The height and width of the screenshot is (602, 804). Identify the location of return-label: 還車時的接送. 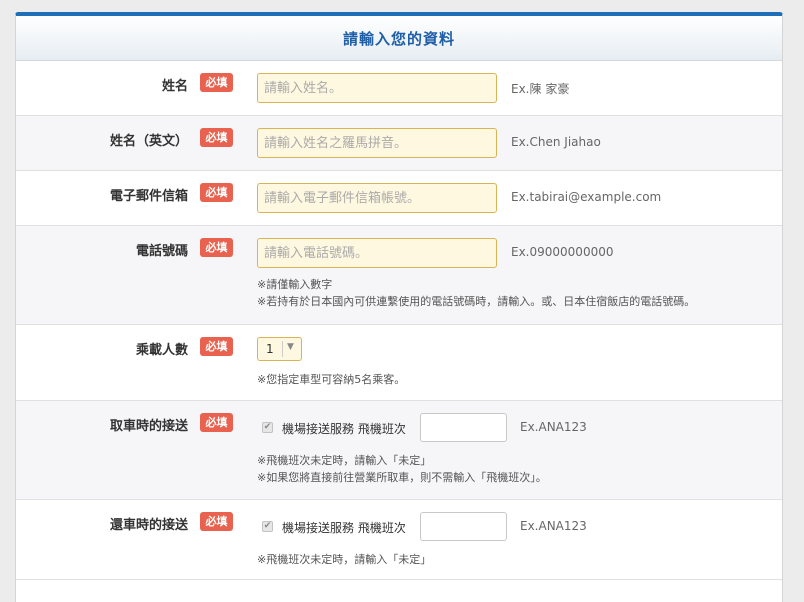
(148, 525).